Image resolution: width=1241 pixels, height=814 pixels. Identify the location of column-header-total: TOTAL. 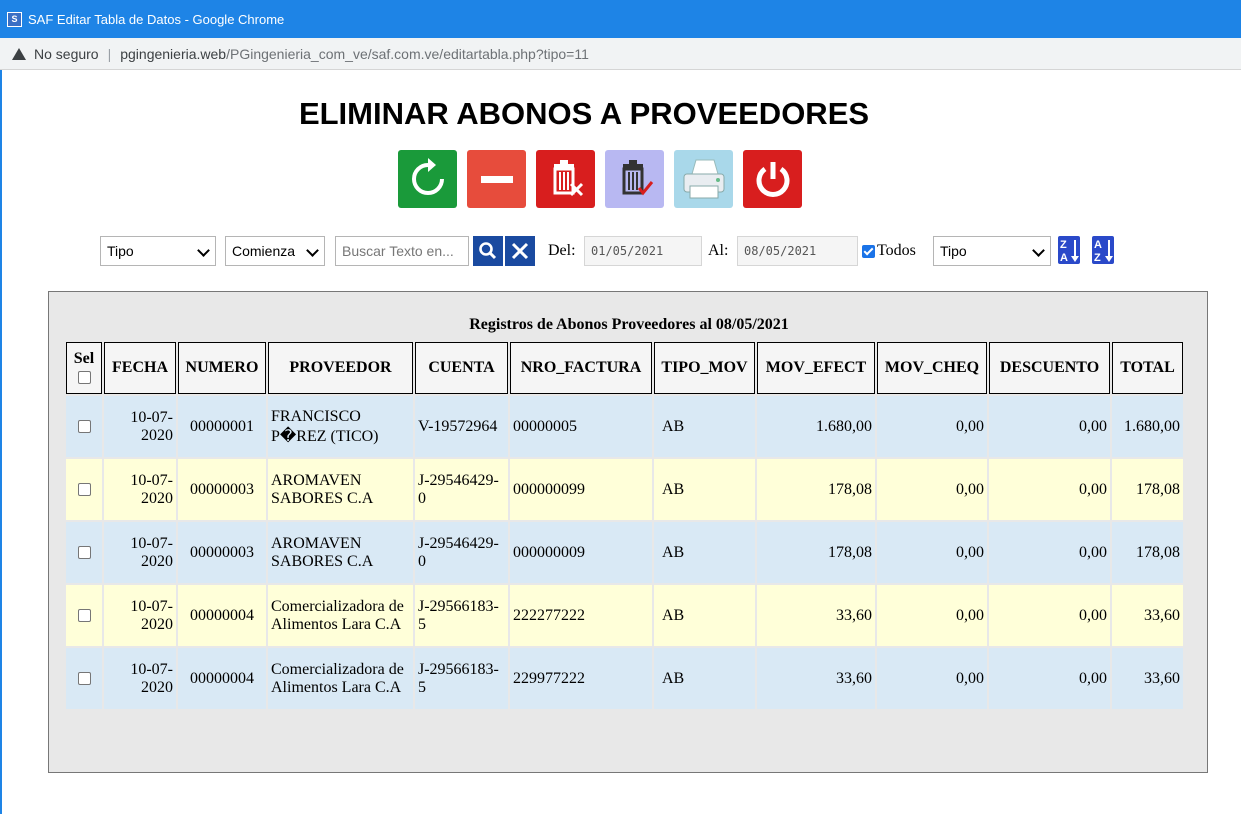
(1147, 368).